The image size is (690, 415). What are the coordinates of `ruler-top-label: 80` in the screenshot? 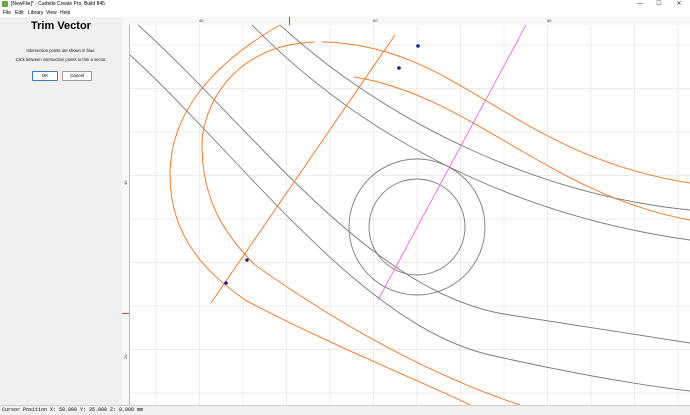 It's located at (549, 20).